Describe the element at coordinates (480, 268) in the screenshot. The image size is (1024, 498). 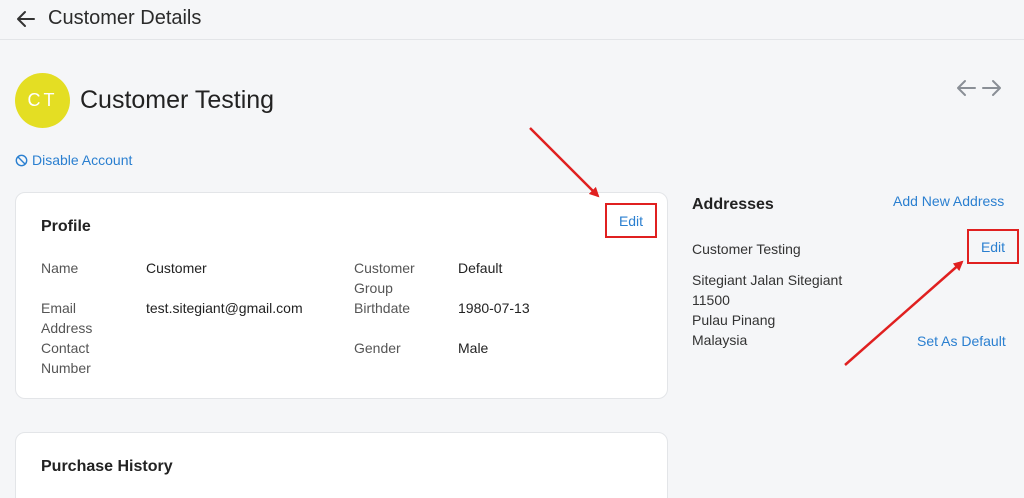
I see `customer-group-value: Default` at that location.